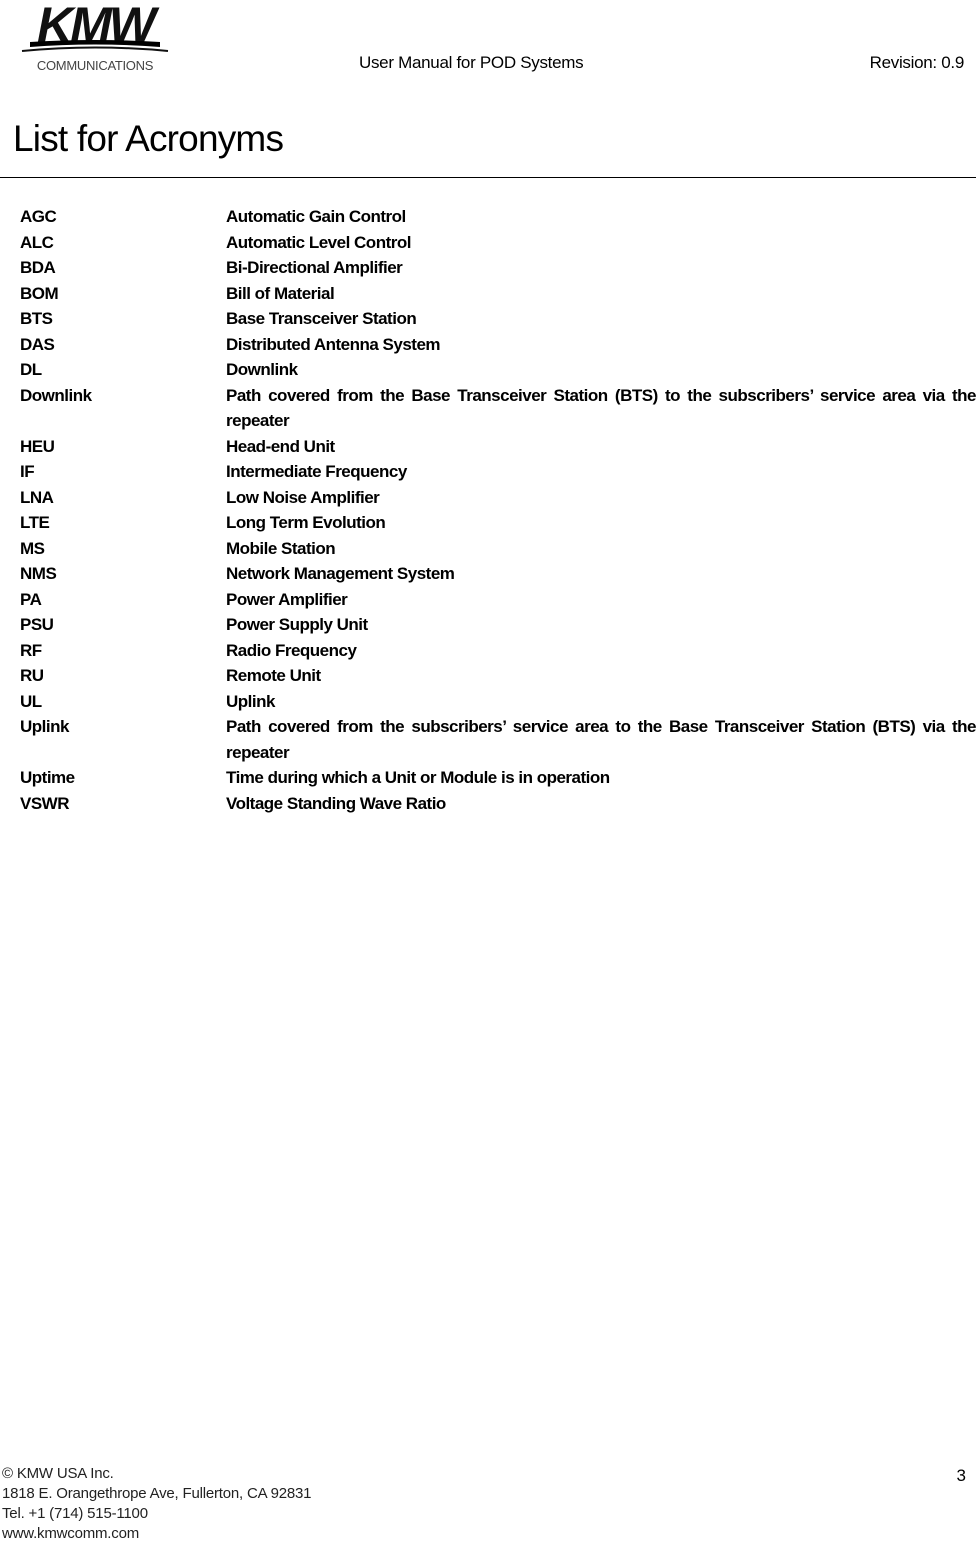 This screenshot has width=976, height=1544. What do you see at coordinates (961, 1475) in the screenshot?
I see `page-number: 3` at bounding box center [961, 1475].